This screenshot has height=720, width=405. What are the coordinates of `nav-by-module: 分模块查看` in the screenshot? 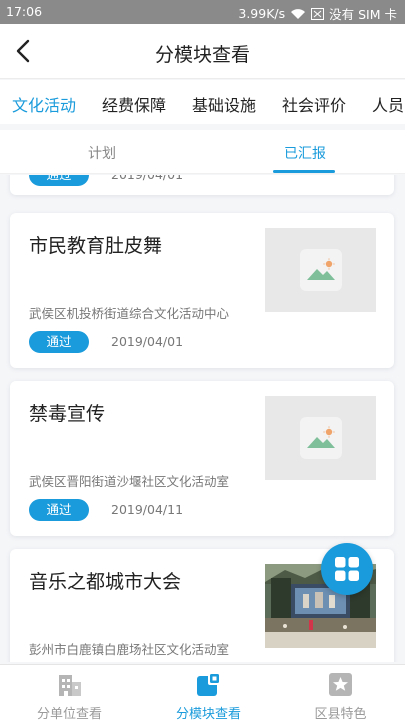 It's located at (208, 692).